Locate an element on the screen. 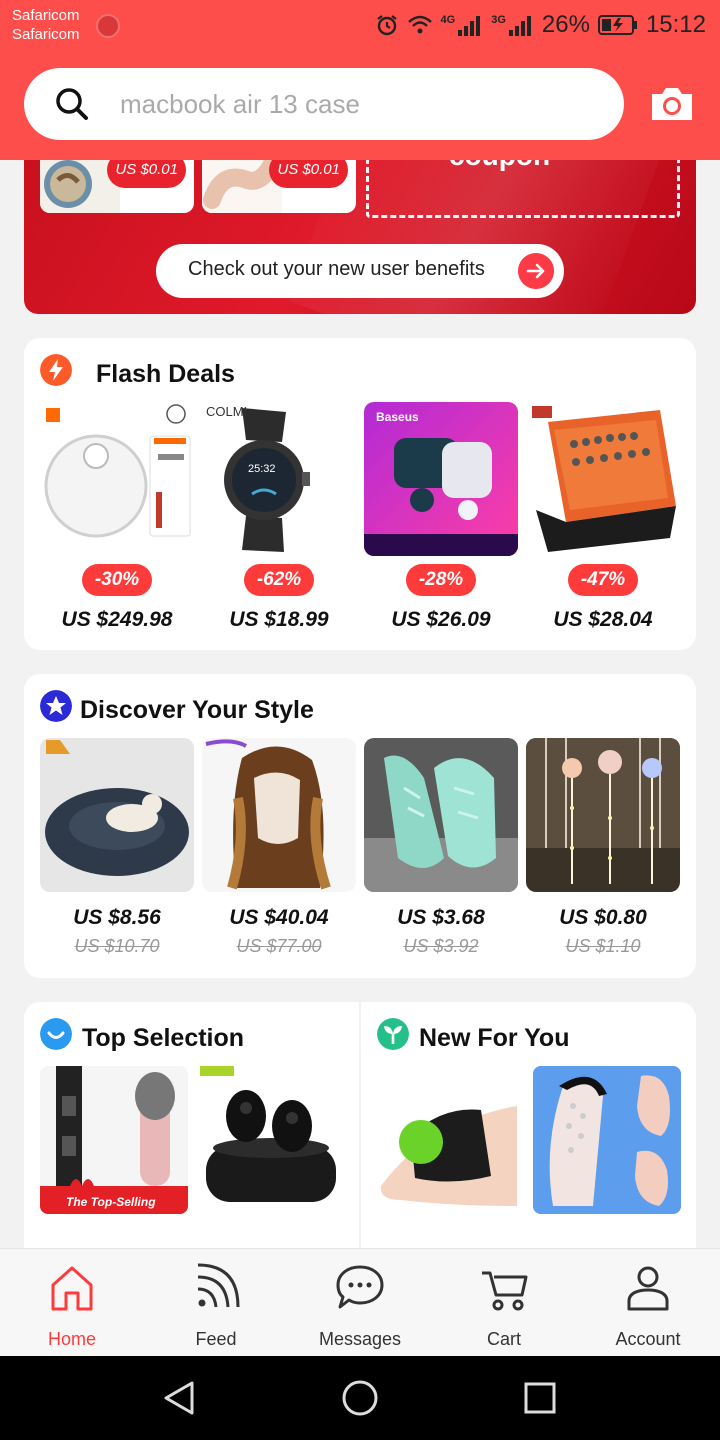 Image resolution: width=720 pixels, height=1440 pixels. alarm-icon is located at coordinates (386, 25).